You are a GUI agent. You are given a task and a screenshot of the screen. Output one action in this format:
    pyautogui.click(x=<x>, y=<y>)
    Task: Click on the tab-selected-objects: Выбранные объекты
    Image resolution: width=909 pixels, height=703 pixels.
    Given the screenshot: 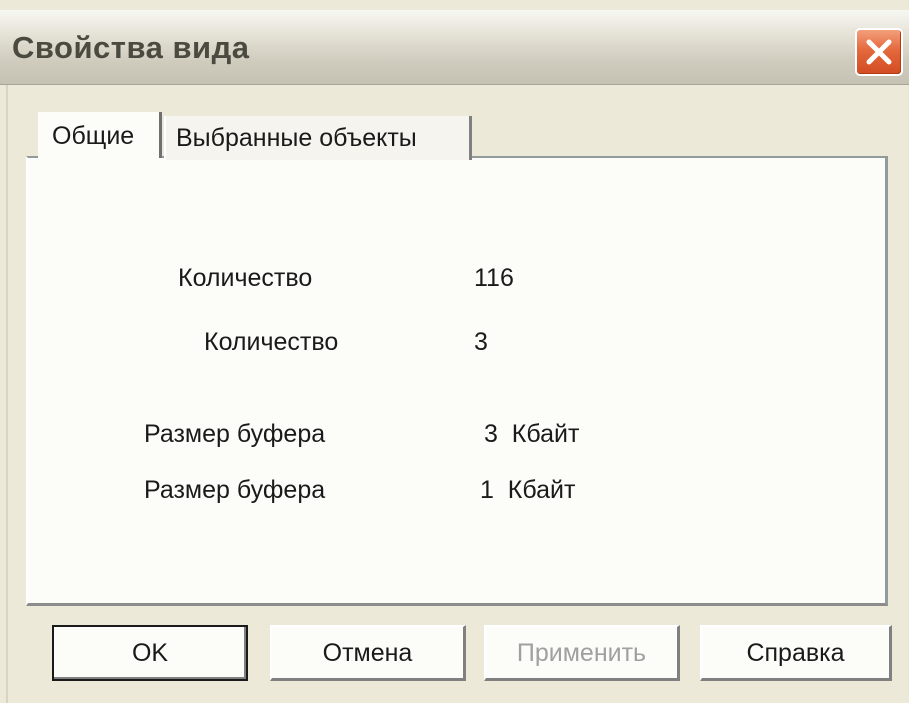 What is the action you would take?
    pyautogui.click(x=318, y=138)
    